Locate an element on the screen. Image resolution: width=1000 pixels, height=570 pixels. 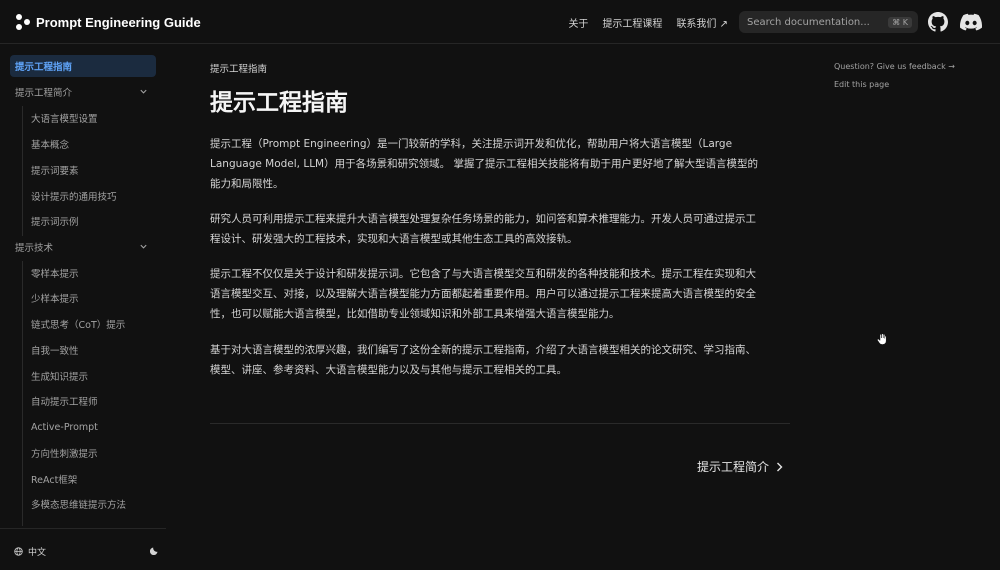
sidebar-item-techniques: 提示技术 is located at coordinates (83, 247).